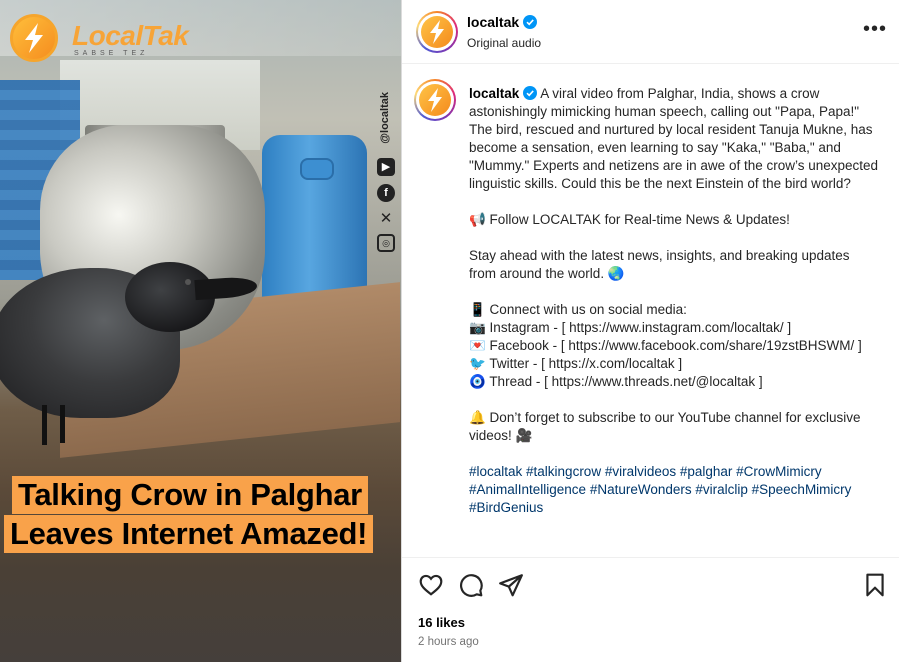  Describe the element at coordinates (386, 167) in the screenshot. I see `youtube-icon: ▶` at that location.